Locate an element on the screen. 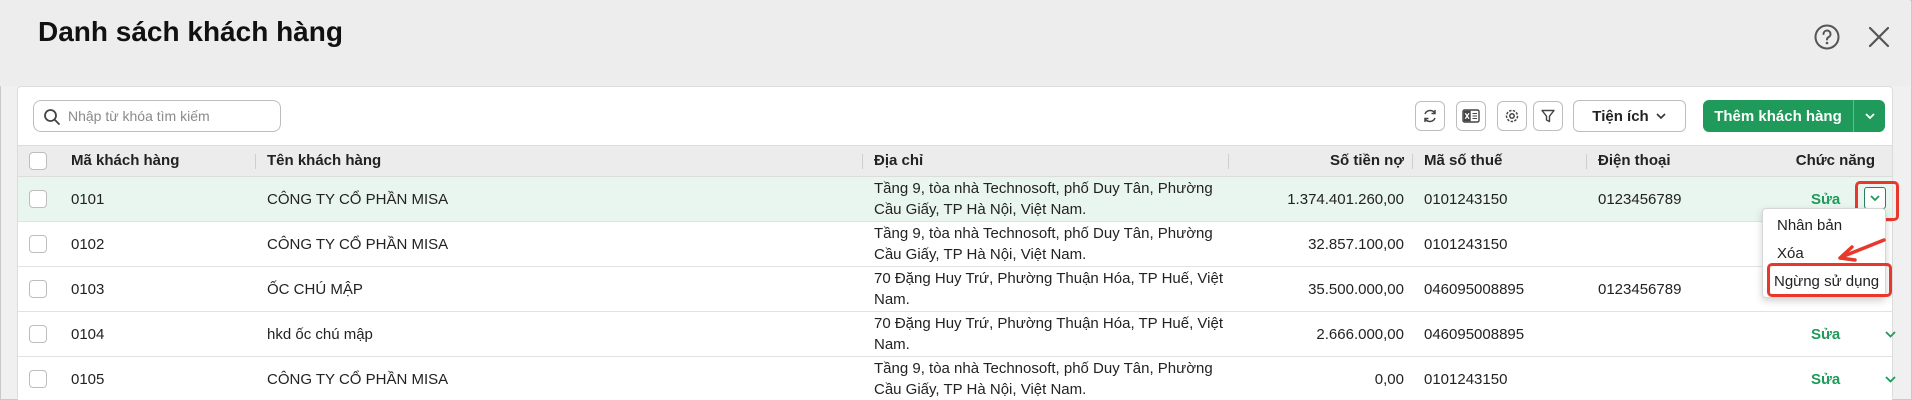  filter-icon is located at coordinates (1548, 116).